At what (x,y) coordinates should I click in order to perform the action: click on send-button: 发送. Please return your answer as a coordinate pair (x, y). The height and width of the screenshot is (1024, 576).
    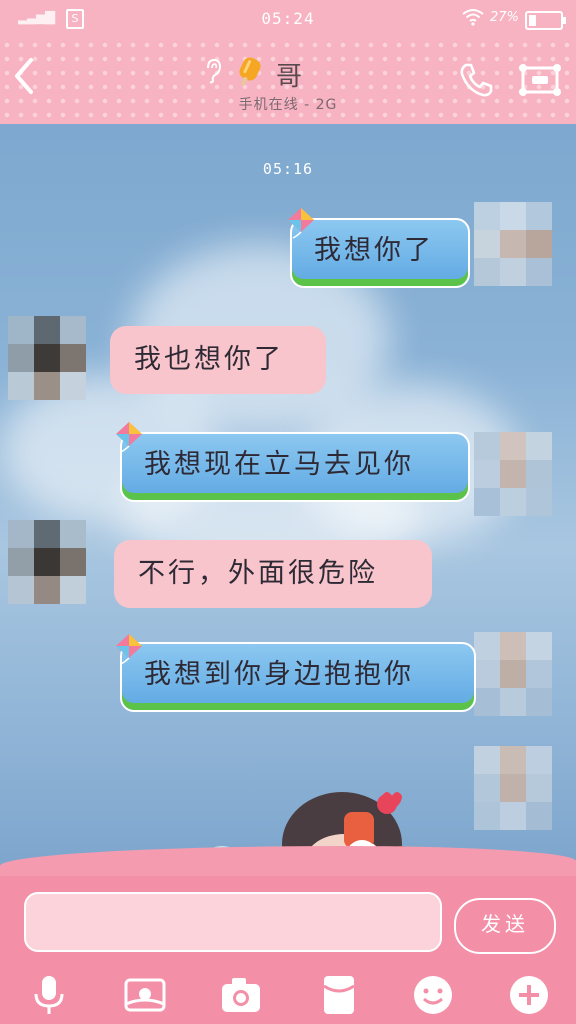
    Looking at the image, I should click on (505, 926).